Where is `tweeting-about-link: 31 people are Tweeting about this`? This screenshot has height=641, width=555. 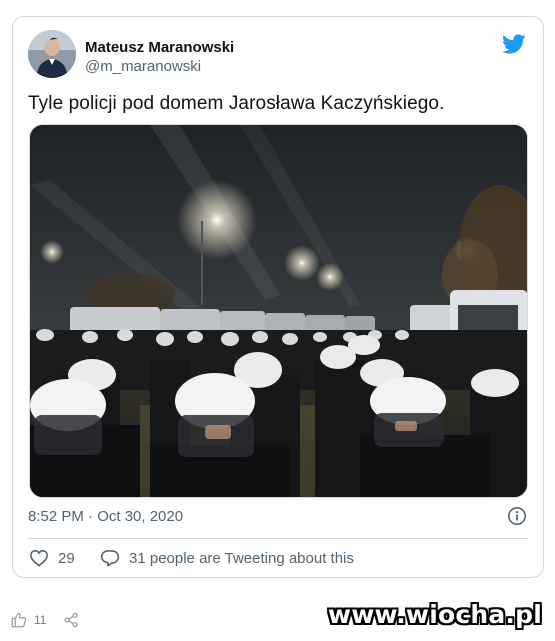 tweeting-about-link: 31 people are Tweeting about this is located at coordinates (227, 558).